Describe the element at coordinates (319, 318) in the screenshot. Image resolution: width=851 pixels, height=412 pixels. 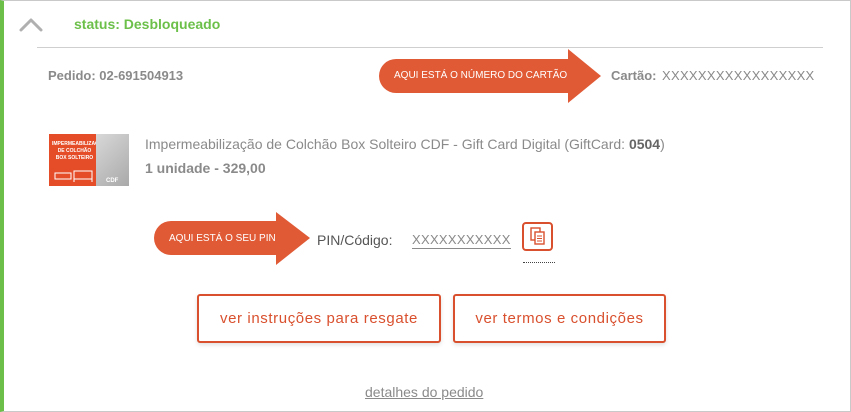
I see `redeem-instructions-button: ver instruções para resgate` at that location.